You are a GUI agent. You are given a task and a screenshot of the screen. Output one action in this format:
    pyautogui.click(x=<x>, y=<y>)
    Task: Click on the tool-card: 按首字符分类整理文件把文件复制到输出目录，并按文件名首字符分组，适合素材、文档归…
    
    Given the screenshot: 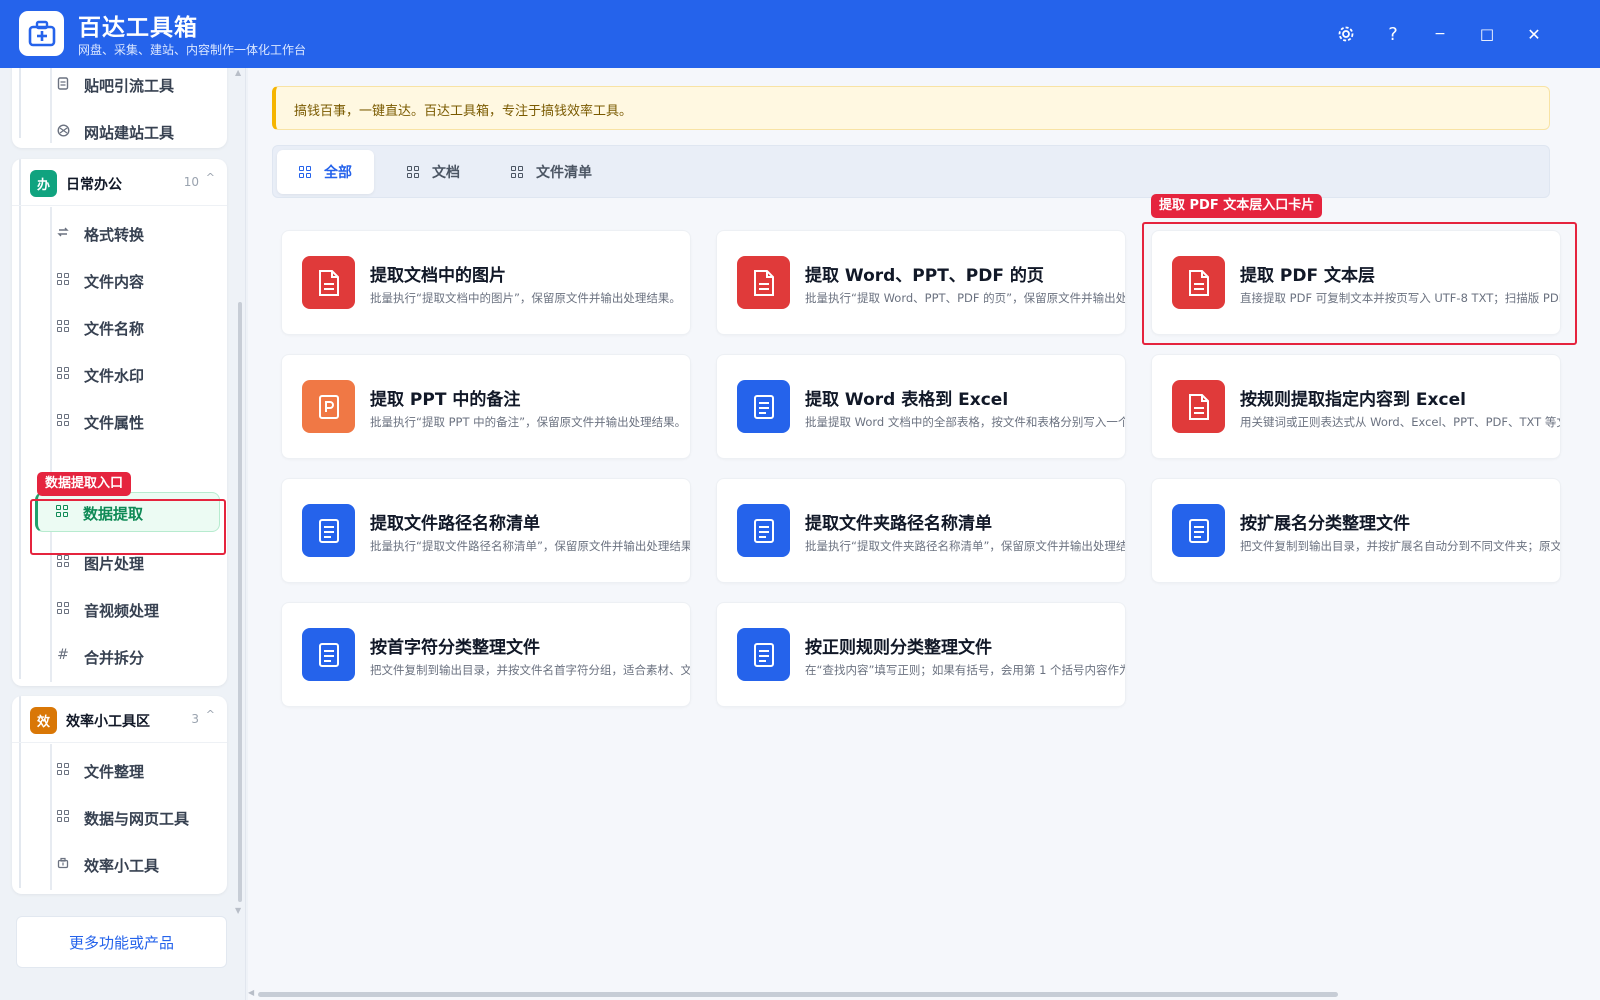 What is the action you would take?
    pyautogui.click(x=486, y=654)
    